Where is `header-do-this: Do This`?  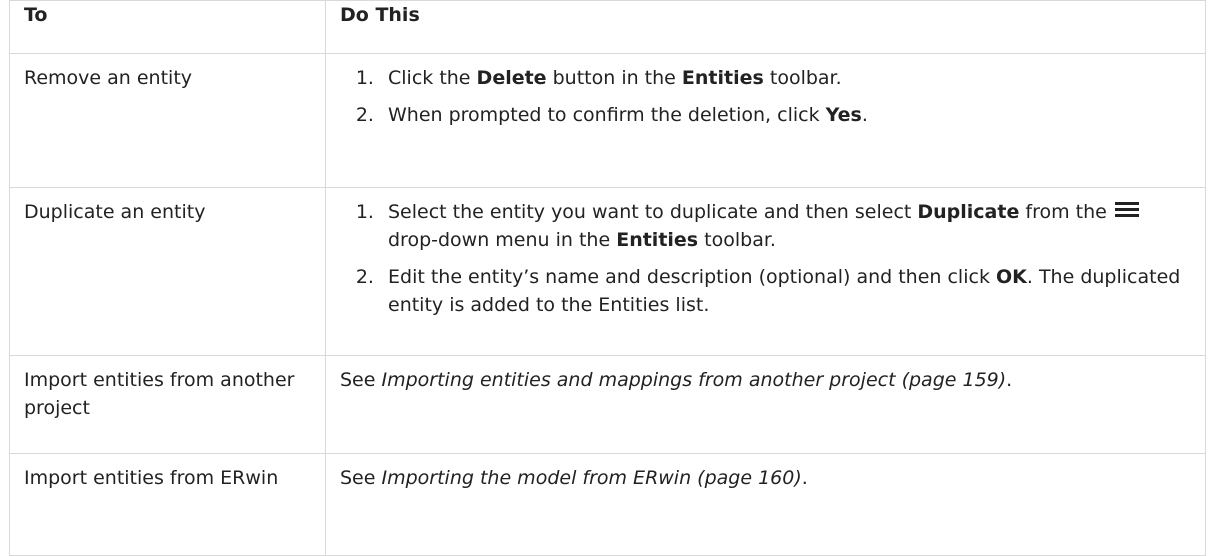 header-do-this: Do This is located at coordinates (765, 27).